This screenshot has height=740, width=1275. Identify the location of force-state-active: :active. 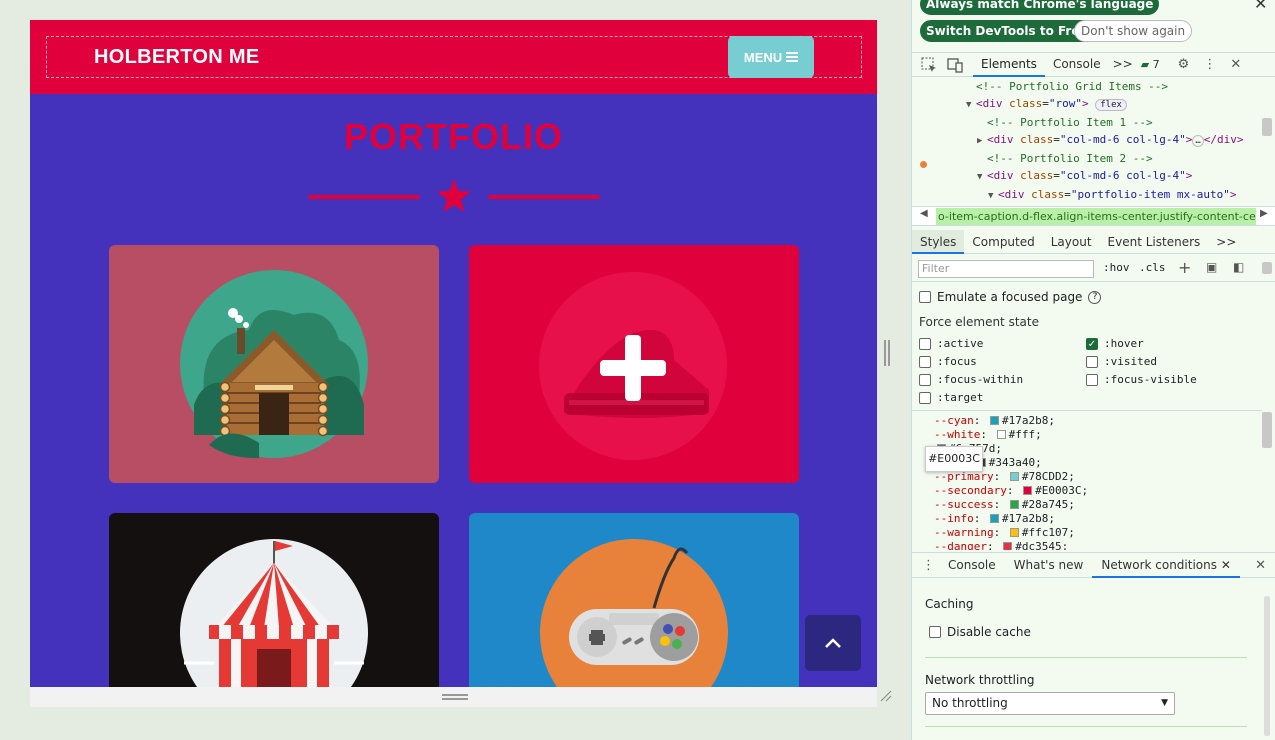
(951, 343).